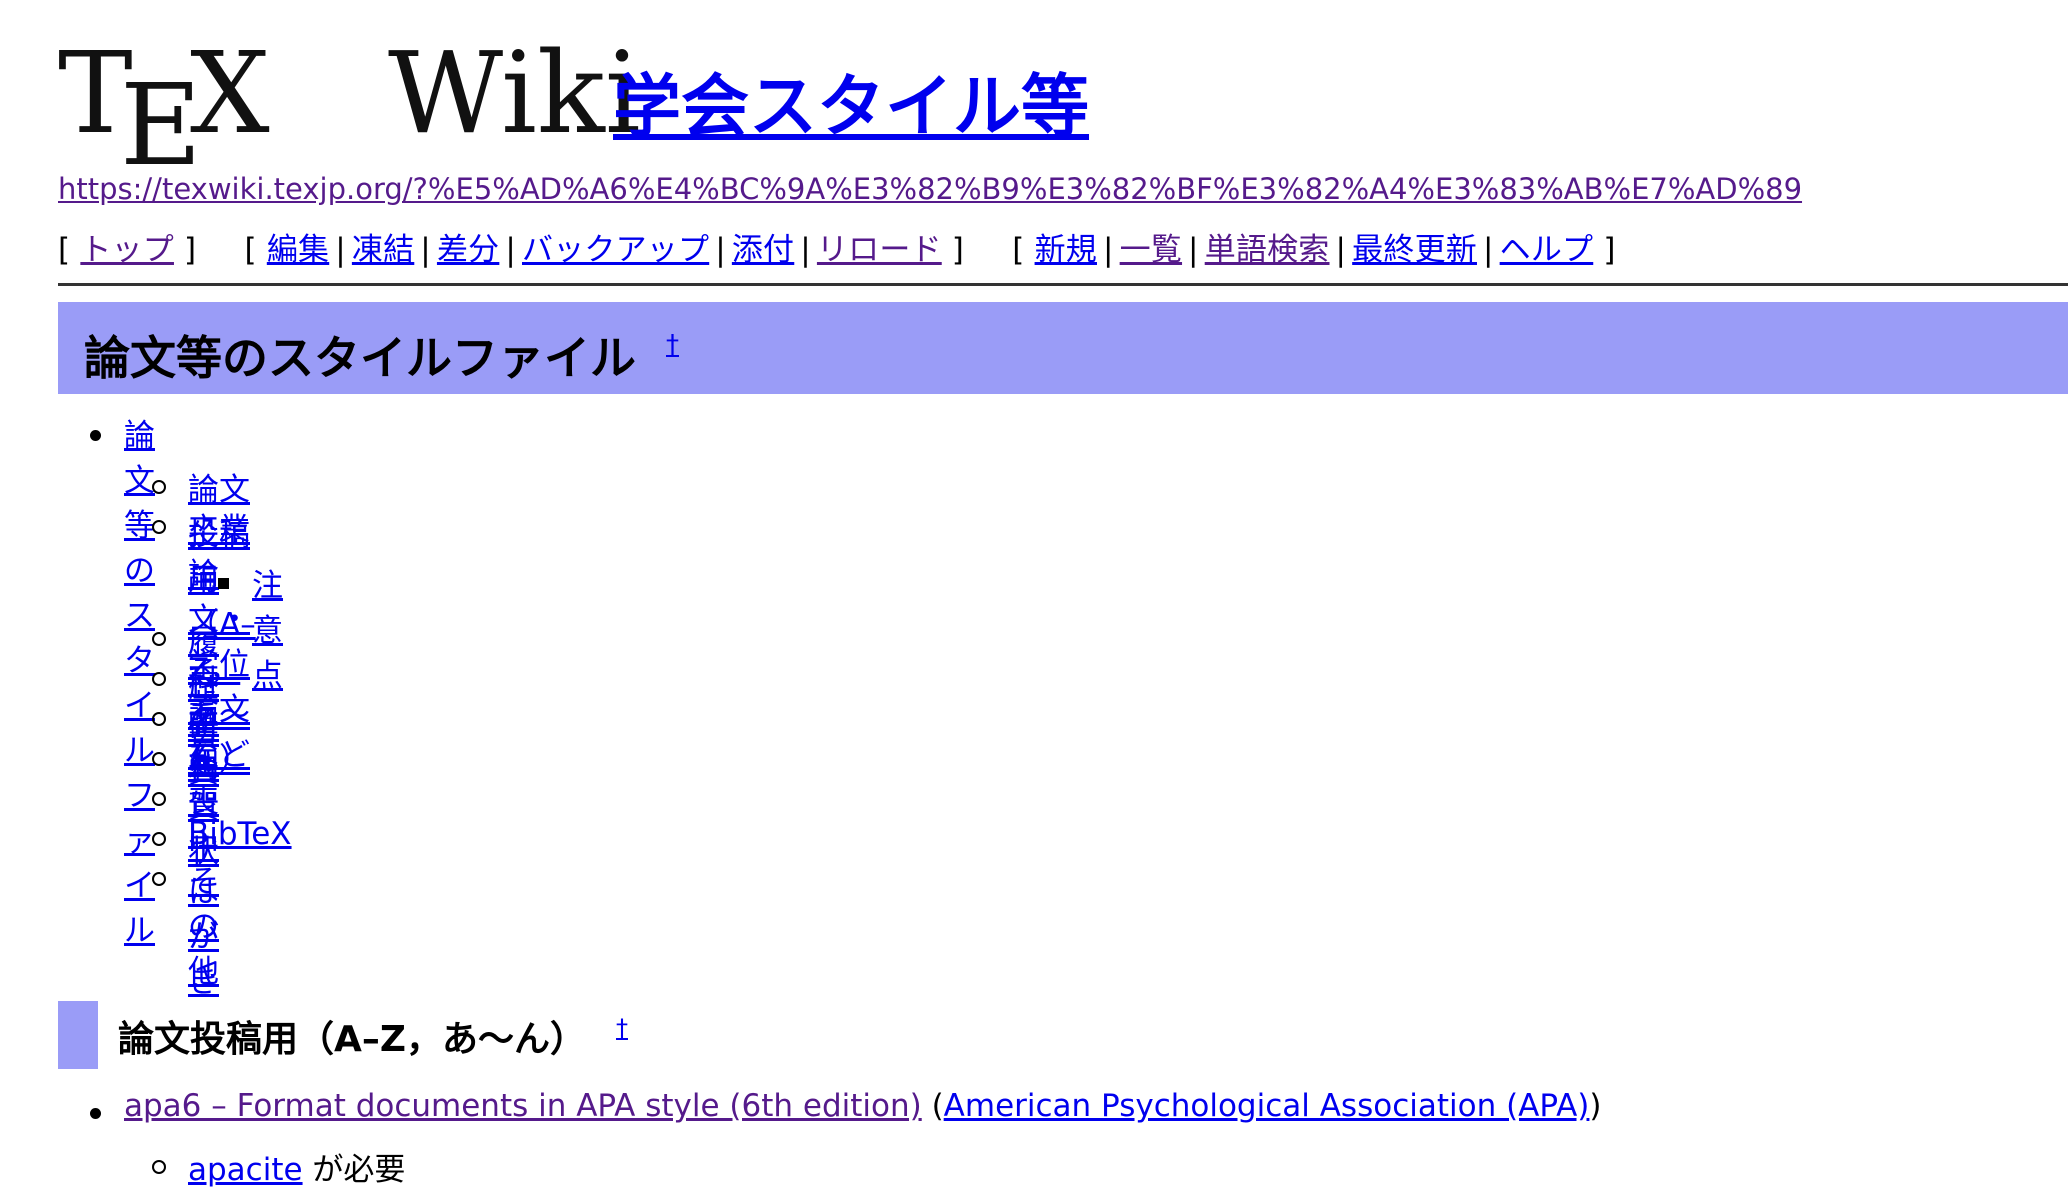  Describe the element at coordinates (851, 108) in the screenshot. I see `page-title: 学会スタイル等` at that location.